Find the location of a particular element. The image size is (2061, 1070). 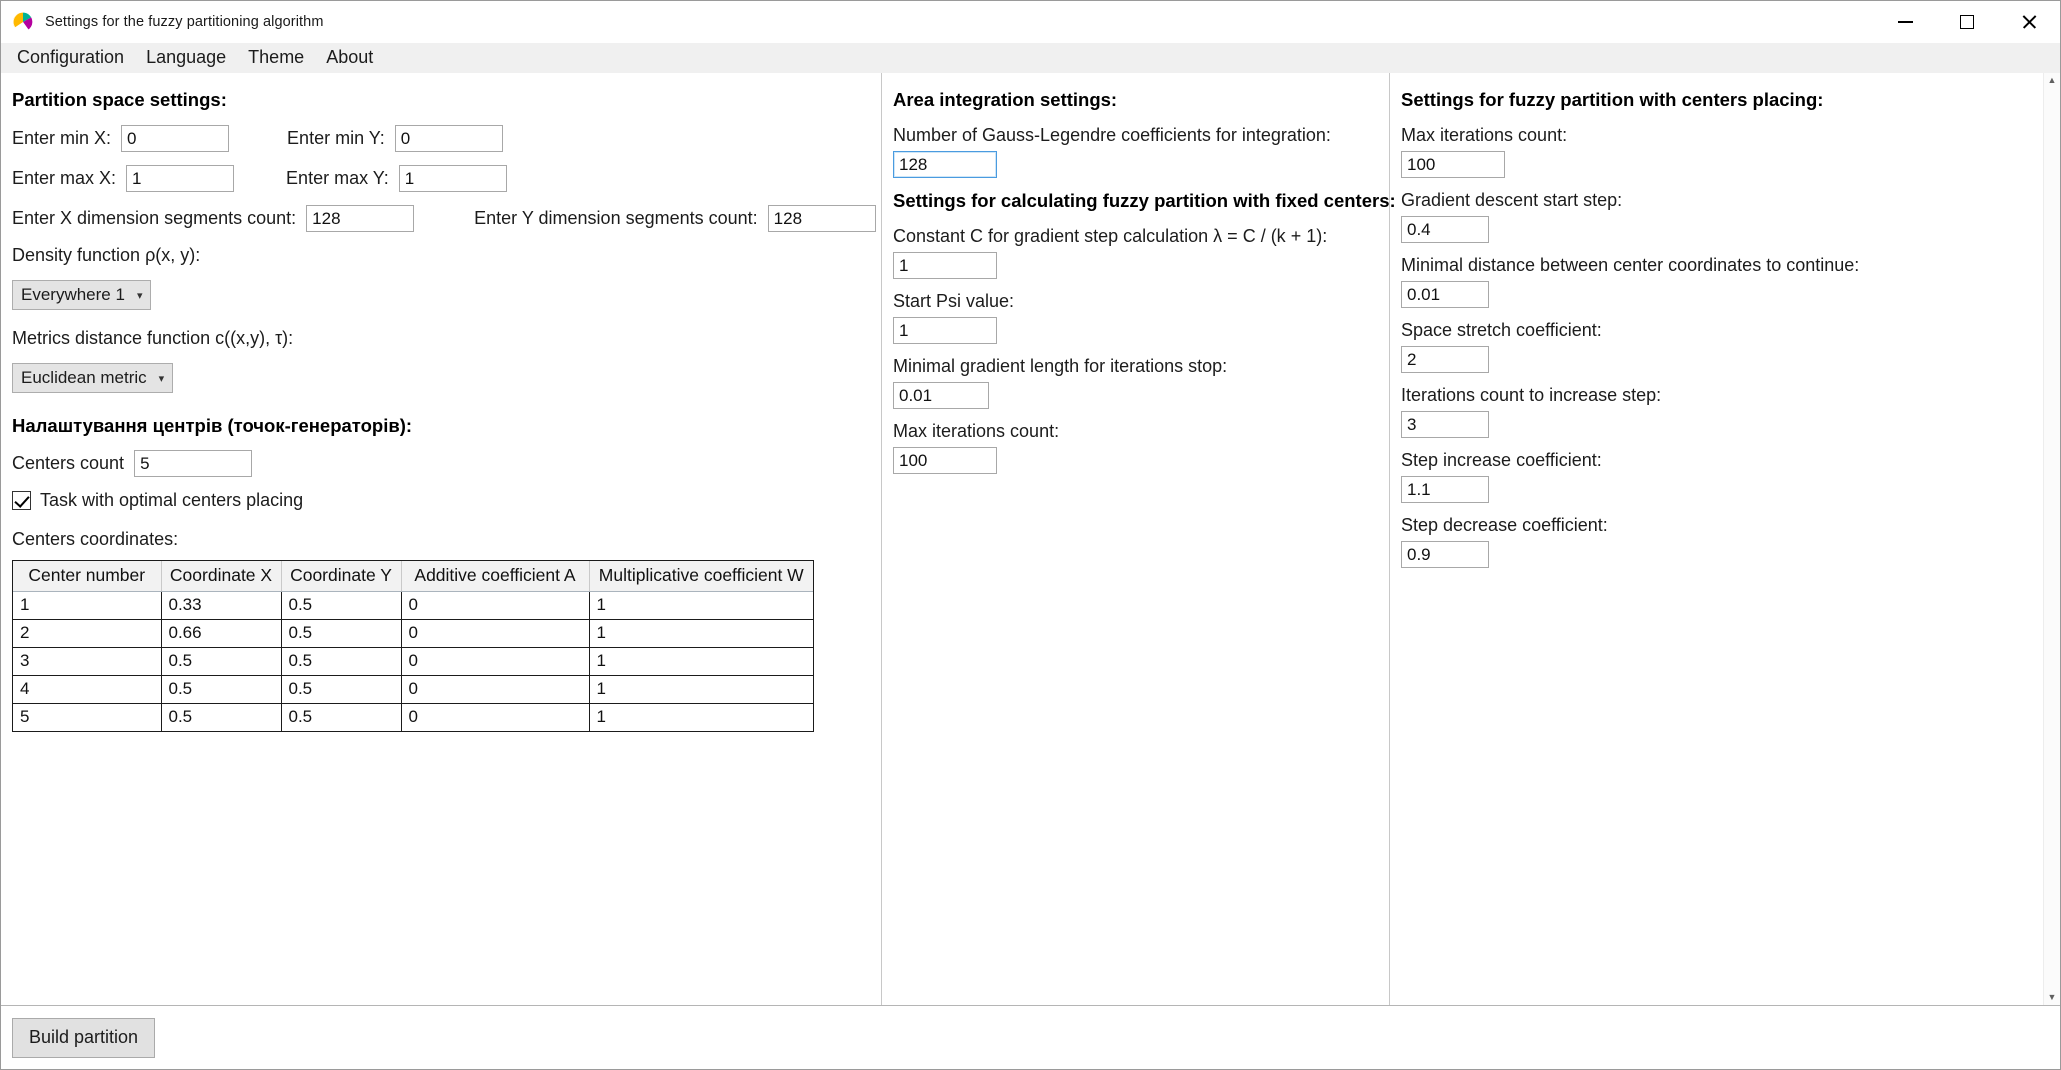

step-increase-group: Step increase coefficient: is located at coordinates (1730, 476).